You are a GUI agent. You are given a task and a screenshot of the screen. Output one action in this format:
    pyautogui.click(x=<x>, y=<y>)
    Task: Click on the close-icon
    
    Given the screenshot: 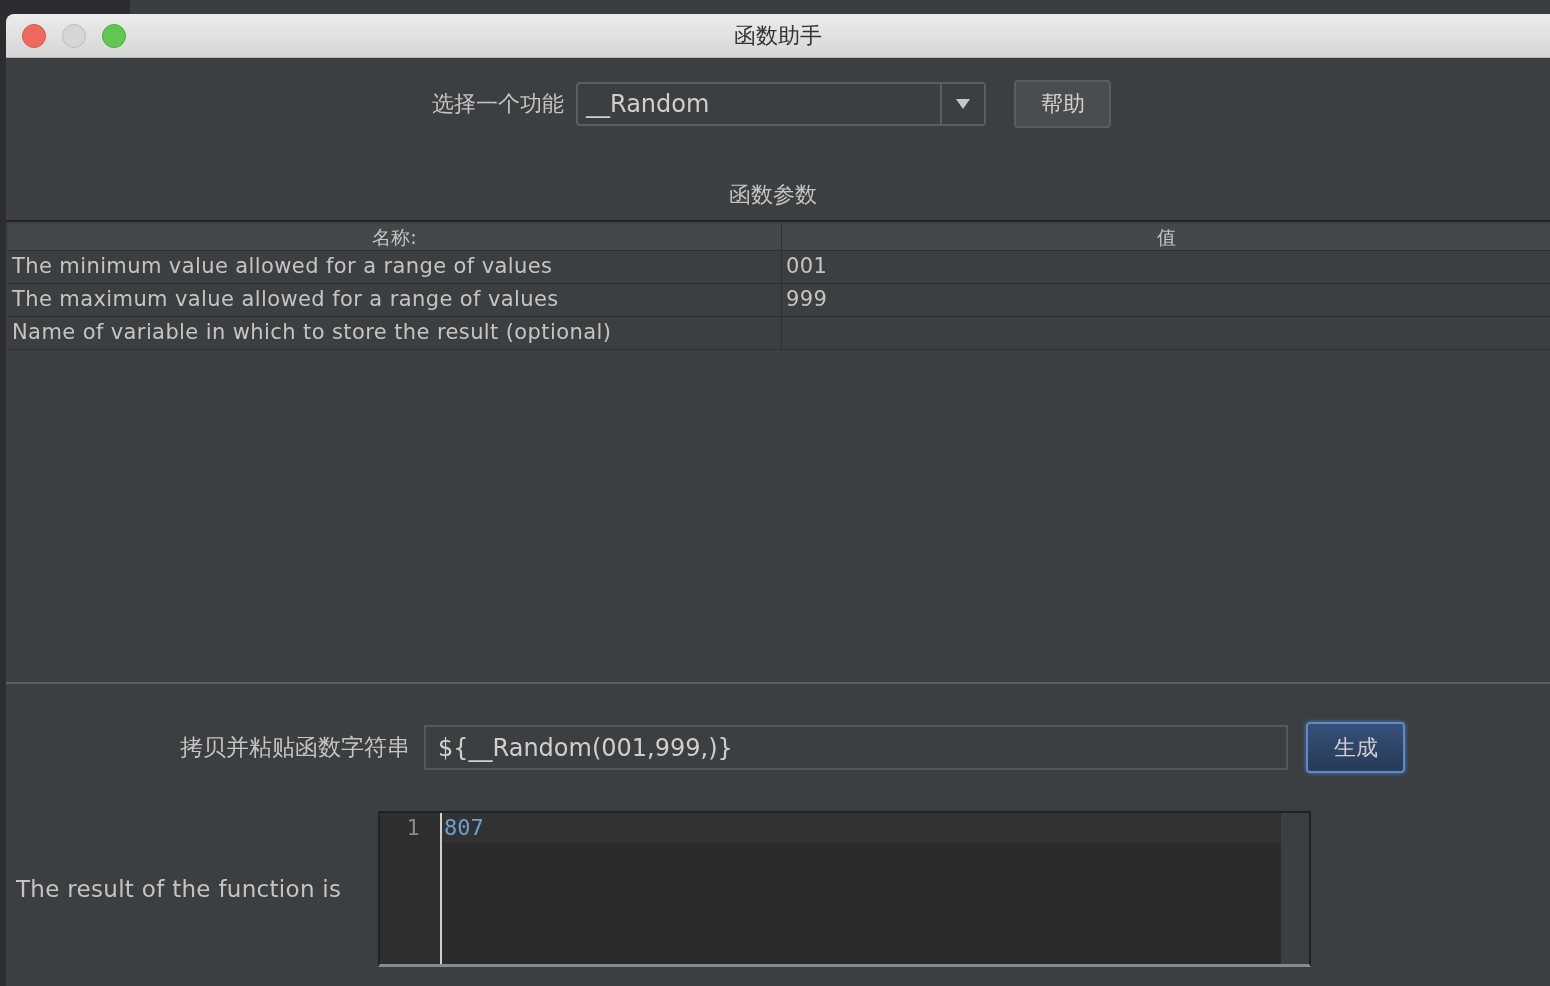 What is the action you would take?
    pyautogui.click(x=34, y=35)
    